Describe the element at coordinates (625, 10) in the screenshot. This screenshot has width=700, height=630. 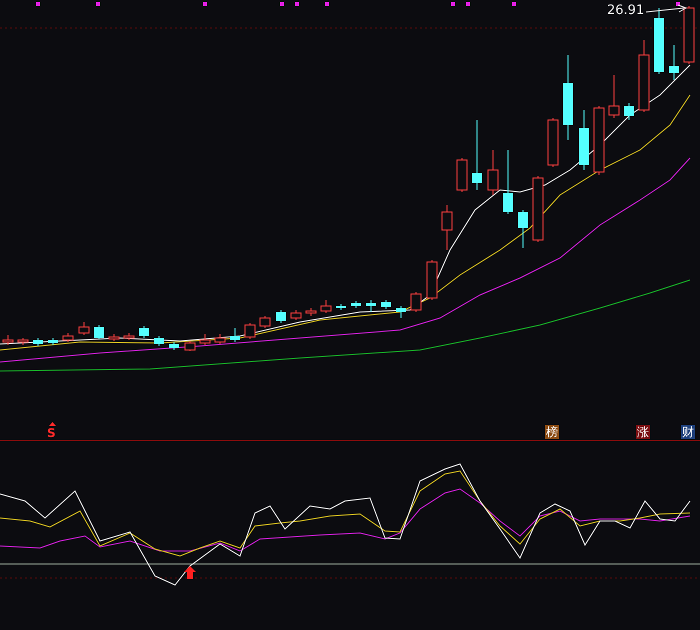
I see `high-price-label: 26.91` at that location.